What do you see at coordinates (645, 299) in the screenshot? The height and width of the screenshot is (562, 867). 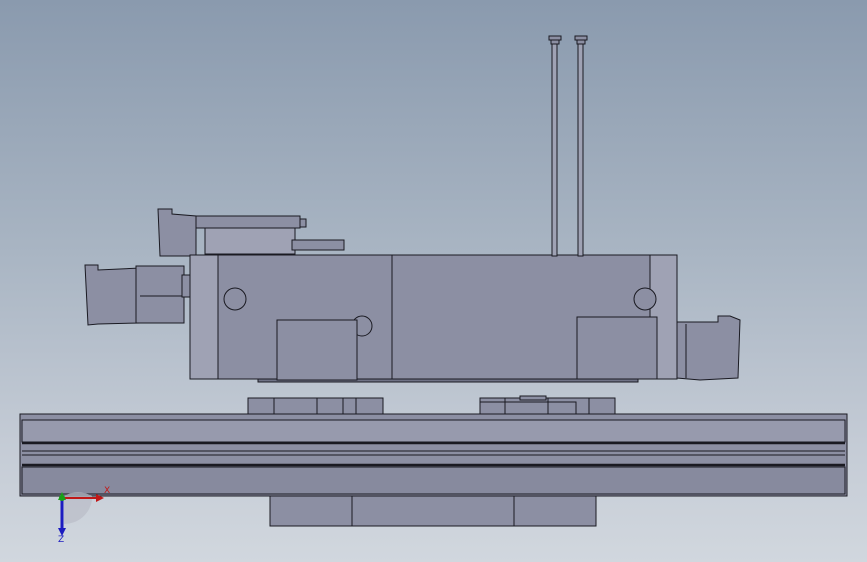 I see `hole-right` at bounding box center [645, 299].